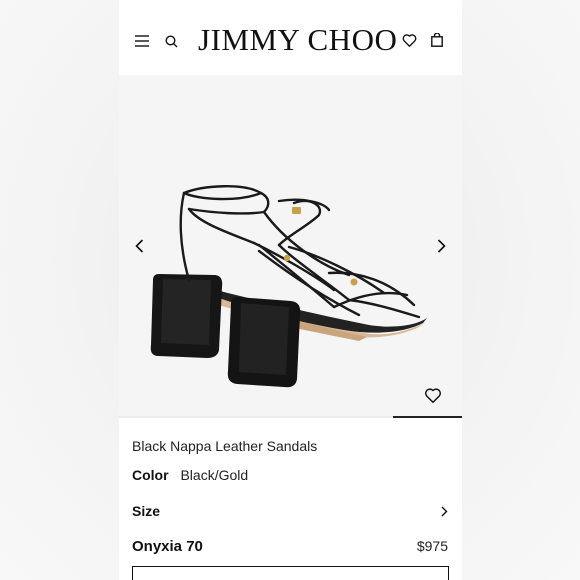 The image size is (580, 580). Describe the element at coordinates (214, 475) in the screenshot. I see `color-value: Black/Gold` at that location.